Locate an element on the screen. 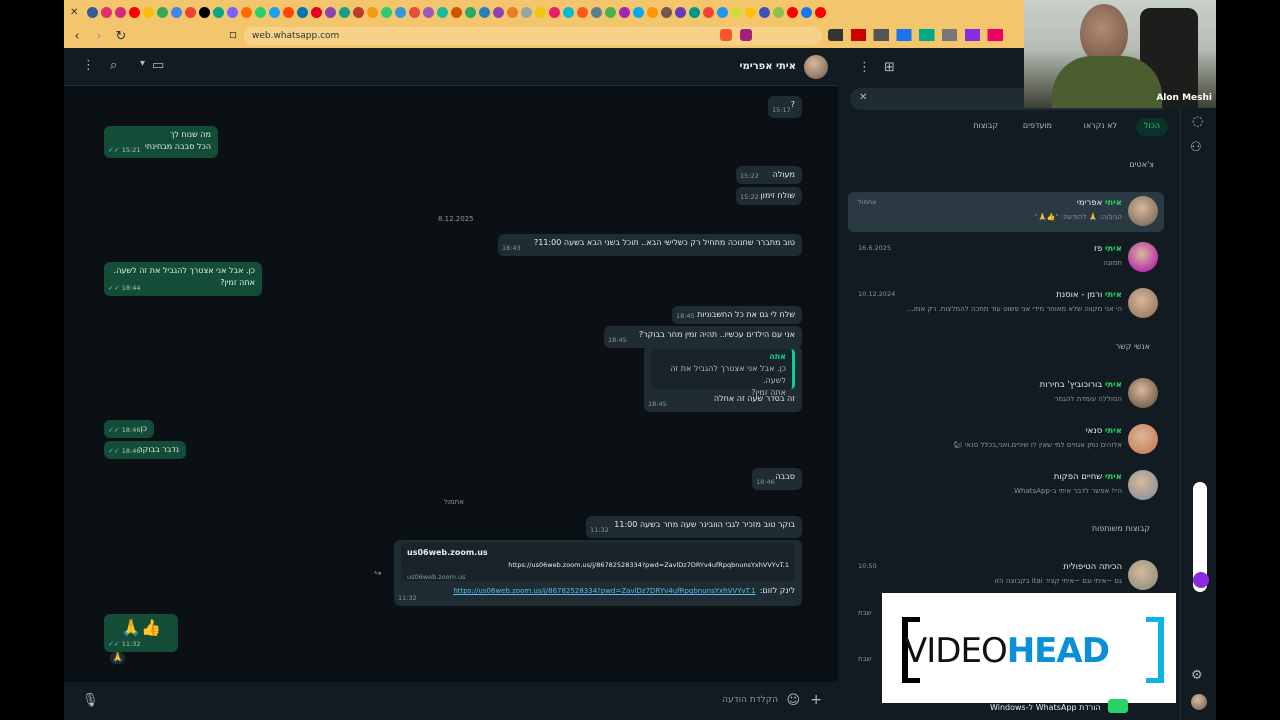  chevron-down-icon: ▾ is located at coordinates (142, 63).